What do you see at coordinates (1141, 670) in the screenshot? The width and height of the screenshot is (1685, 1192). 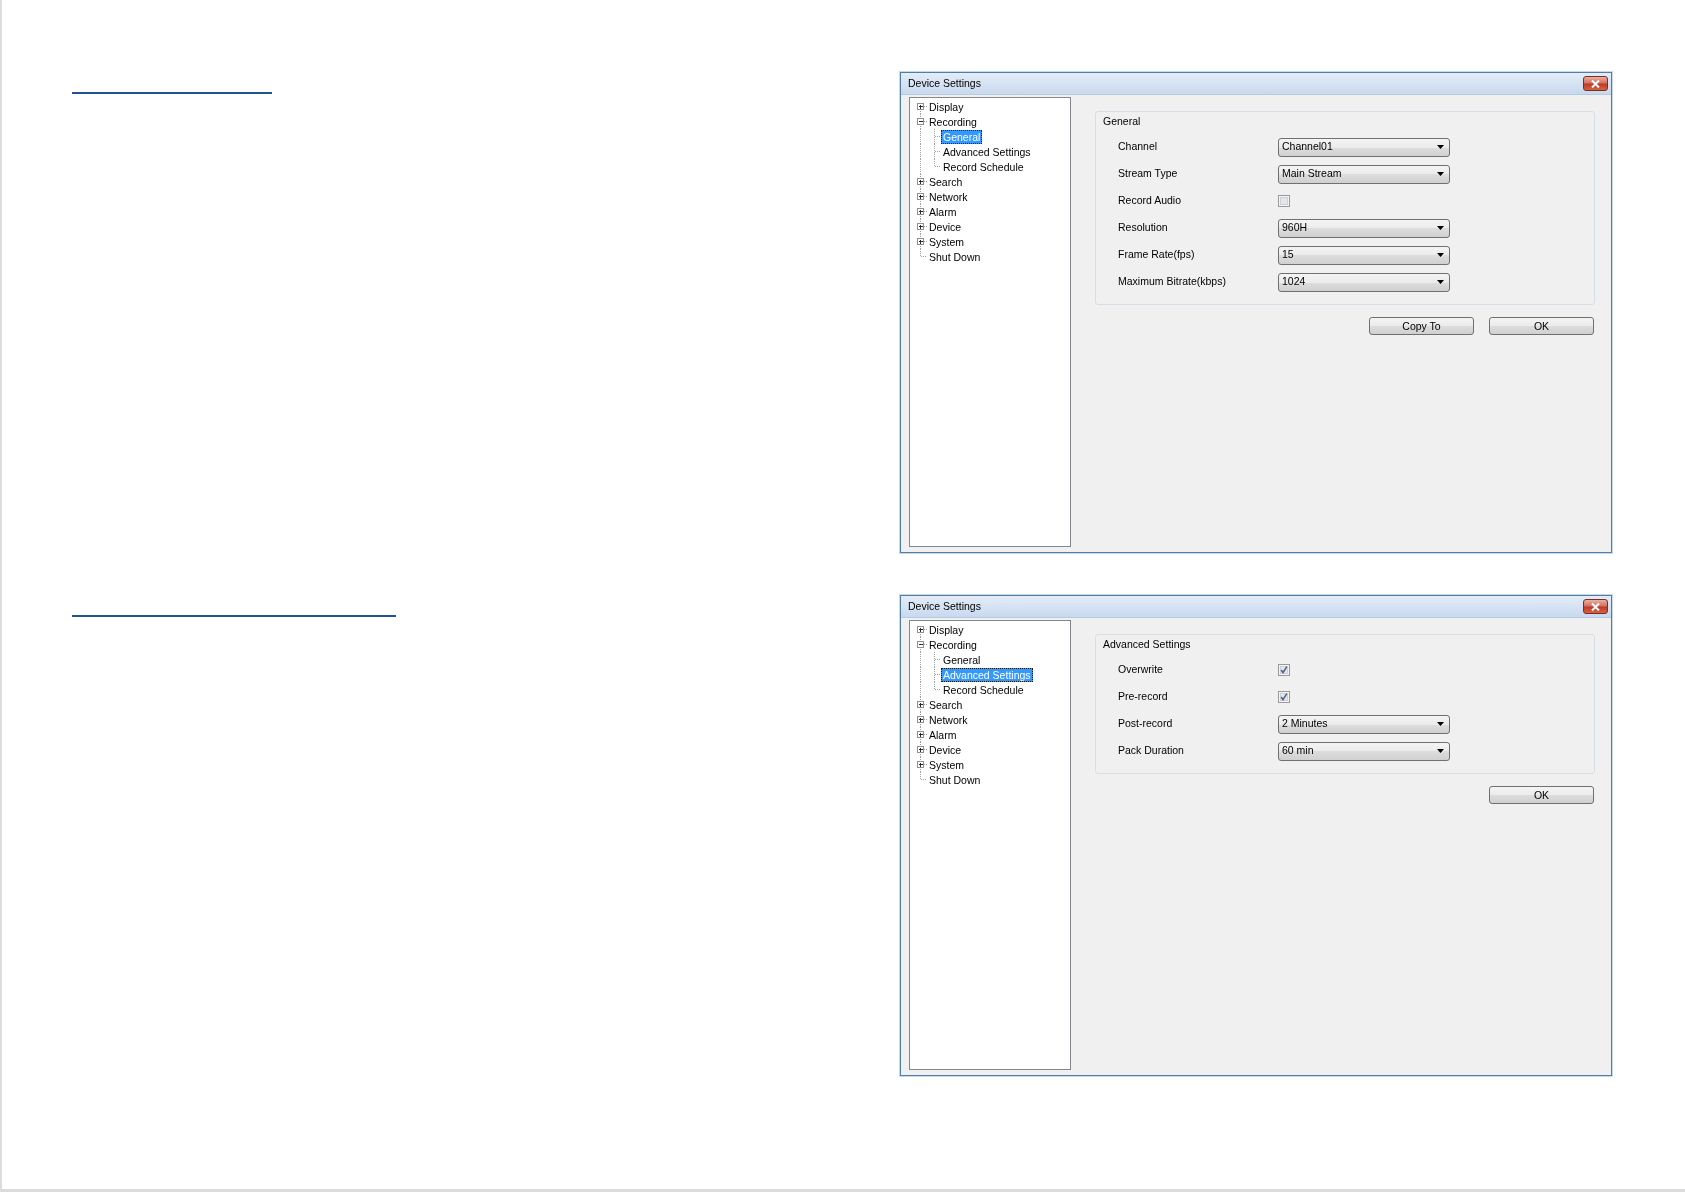 I see `field-label: Overwrite` at bounding box center [1141, 670].